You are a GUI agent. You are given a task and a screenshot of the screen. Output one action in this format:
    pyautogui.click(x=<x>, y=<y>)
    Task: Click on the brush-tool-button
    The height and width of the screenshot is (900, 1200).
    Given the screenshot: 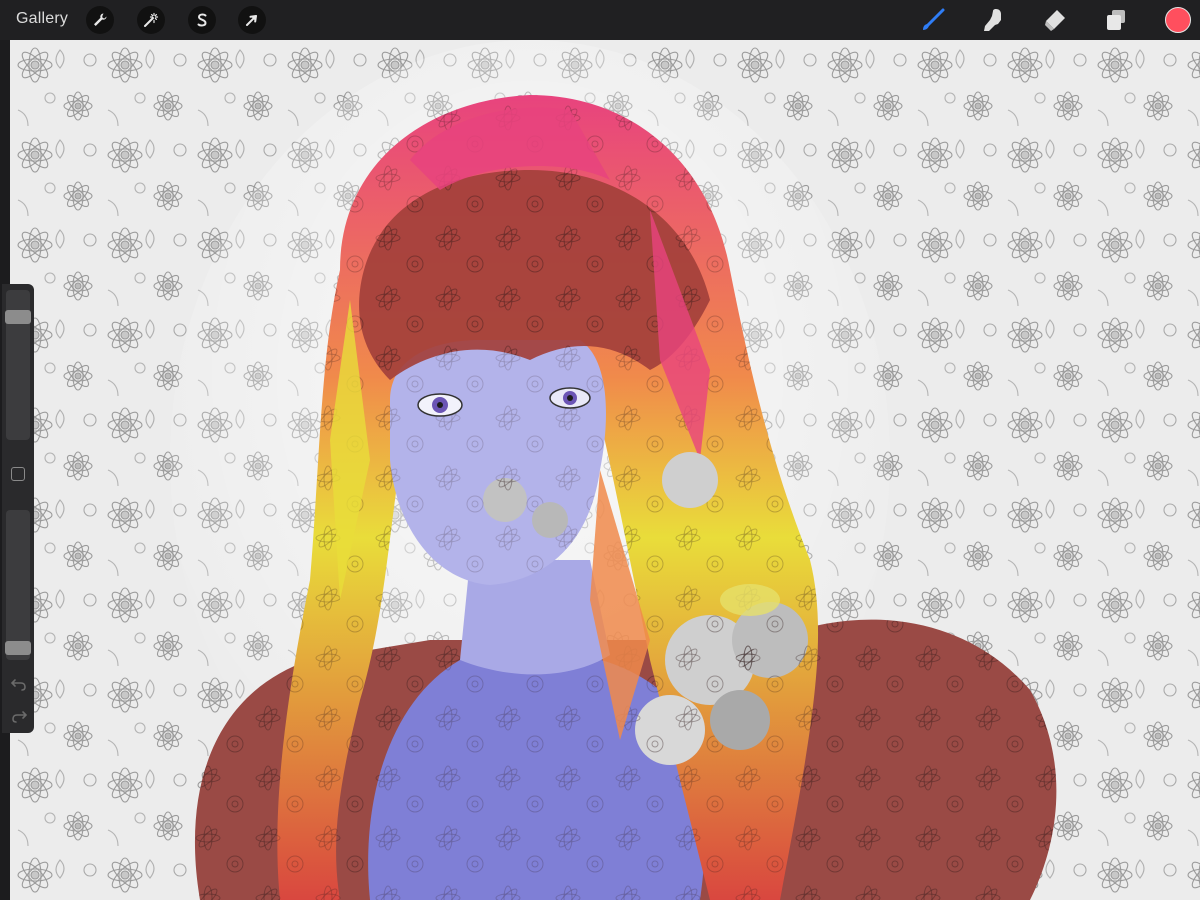 What is the action you would take?
    pyautogui.click(x=933, y=20)
    